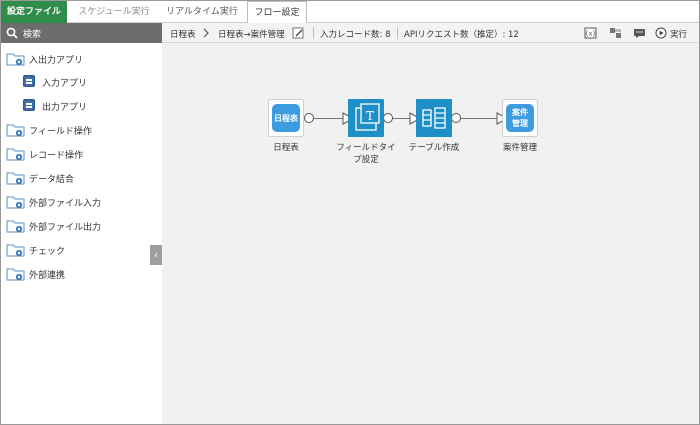 This screenshot has width=700, height=425. I want to click on category-external-integration: 外部連携, so click(81, 274).